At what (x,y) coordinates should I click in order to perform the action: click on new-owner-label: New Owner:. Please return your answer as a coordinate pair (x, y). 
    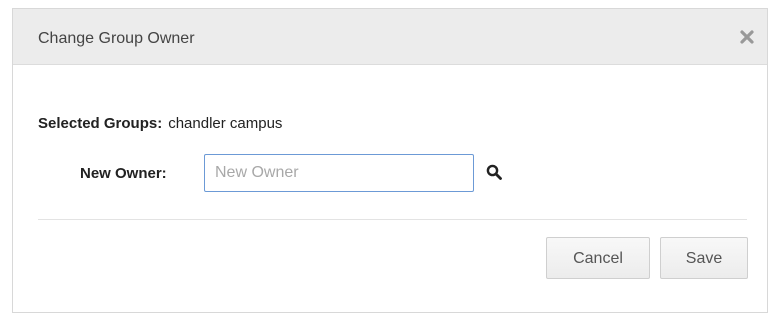
    Looking at the image, I should click on (123, 173).